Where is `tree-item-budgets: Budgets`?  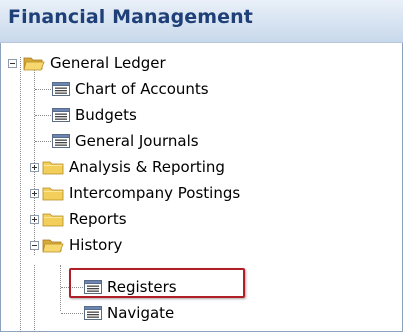 tree-item-budgets: Budgets is located at coordinates (94, 115).